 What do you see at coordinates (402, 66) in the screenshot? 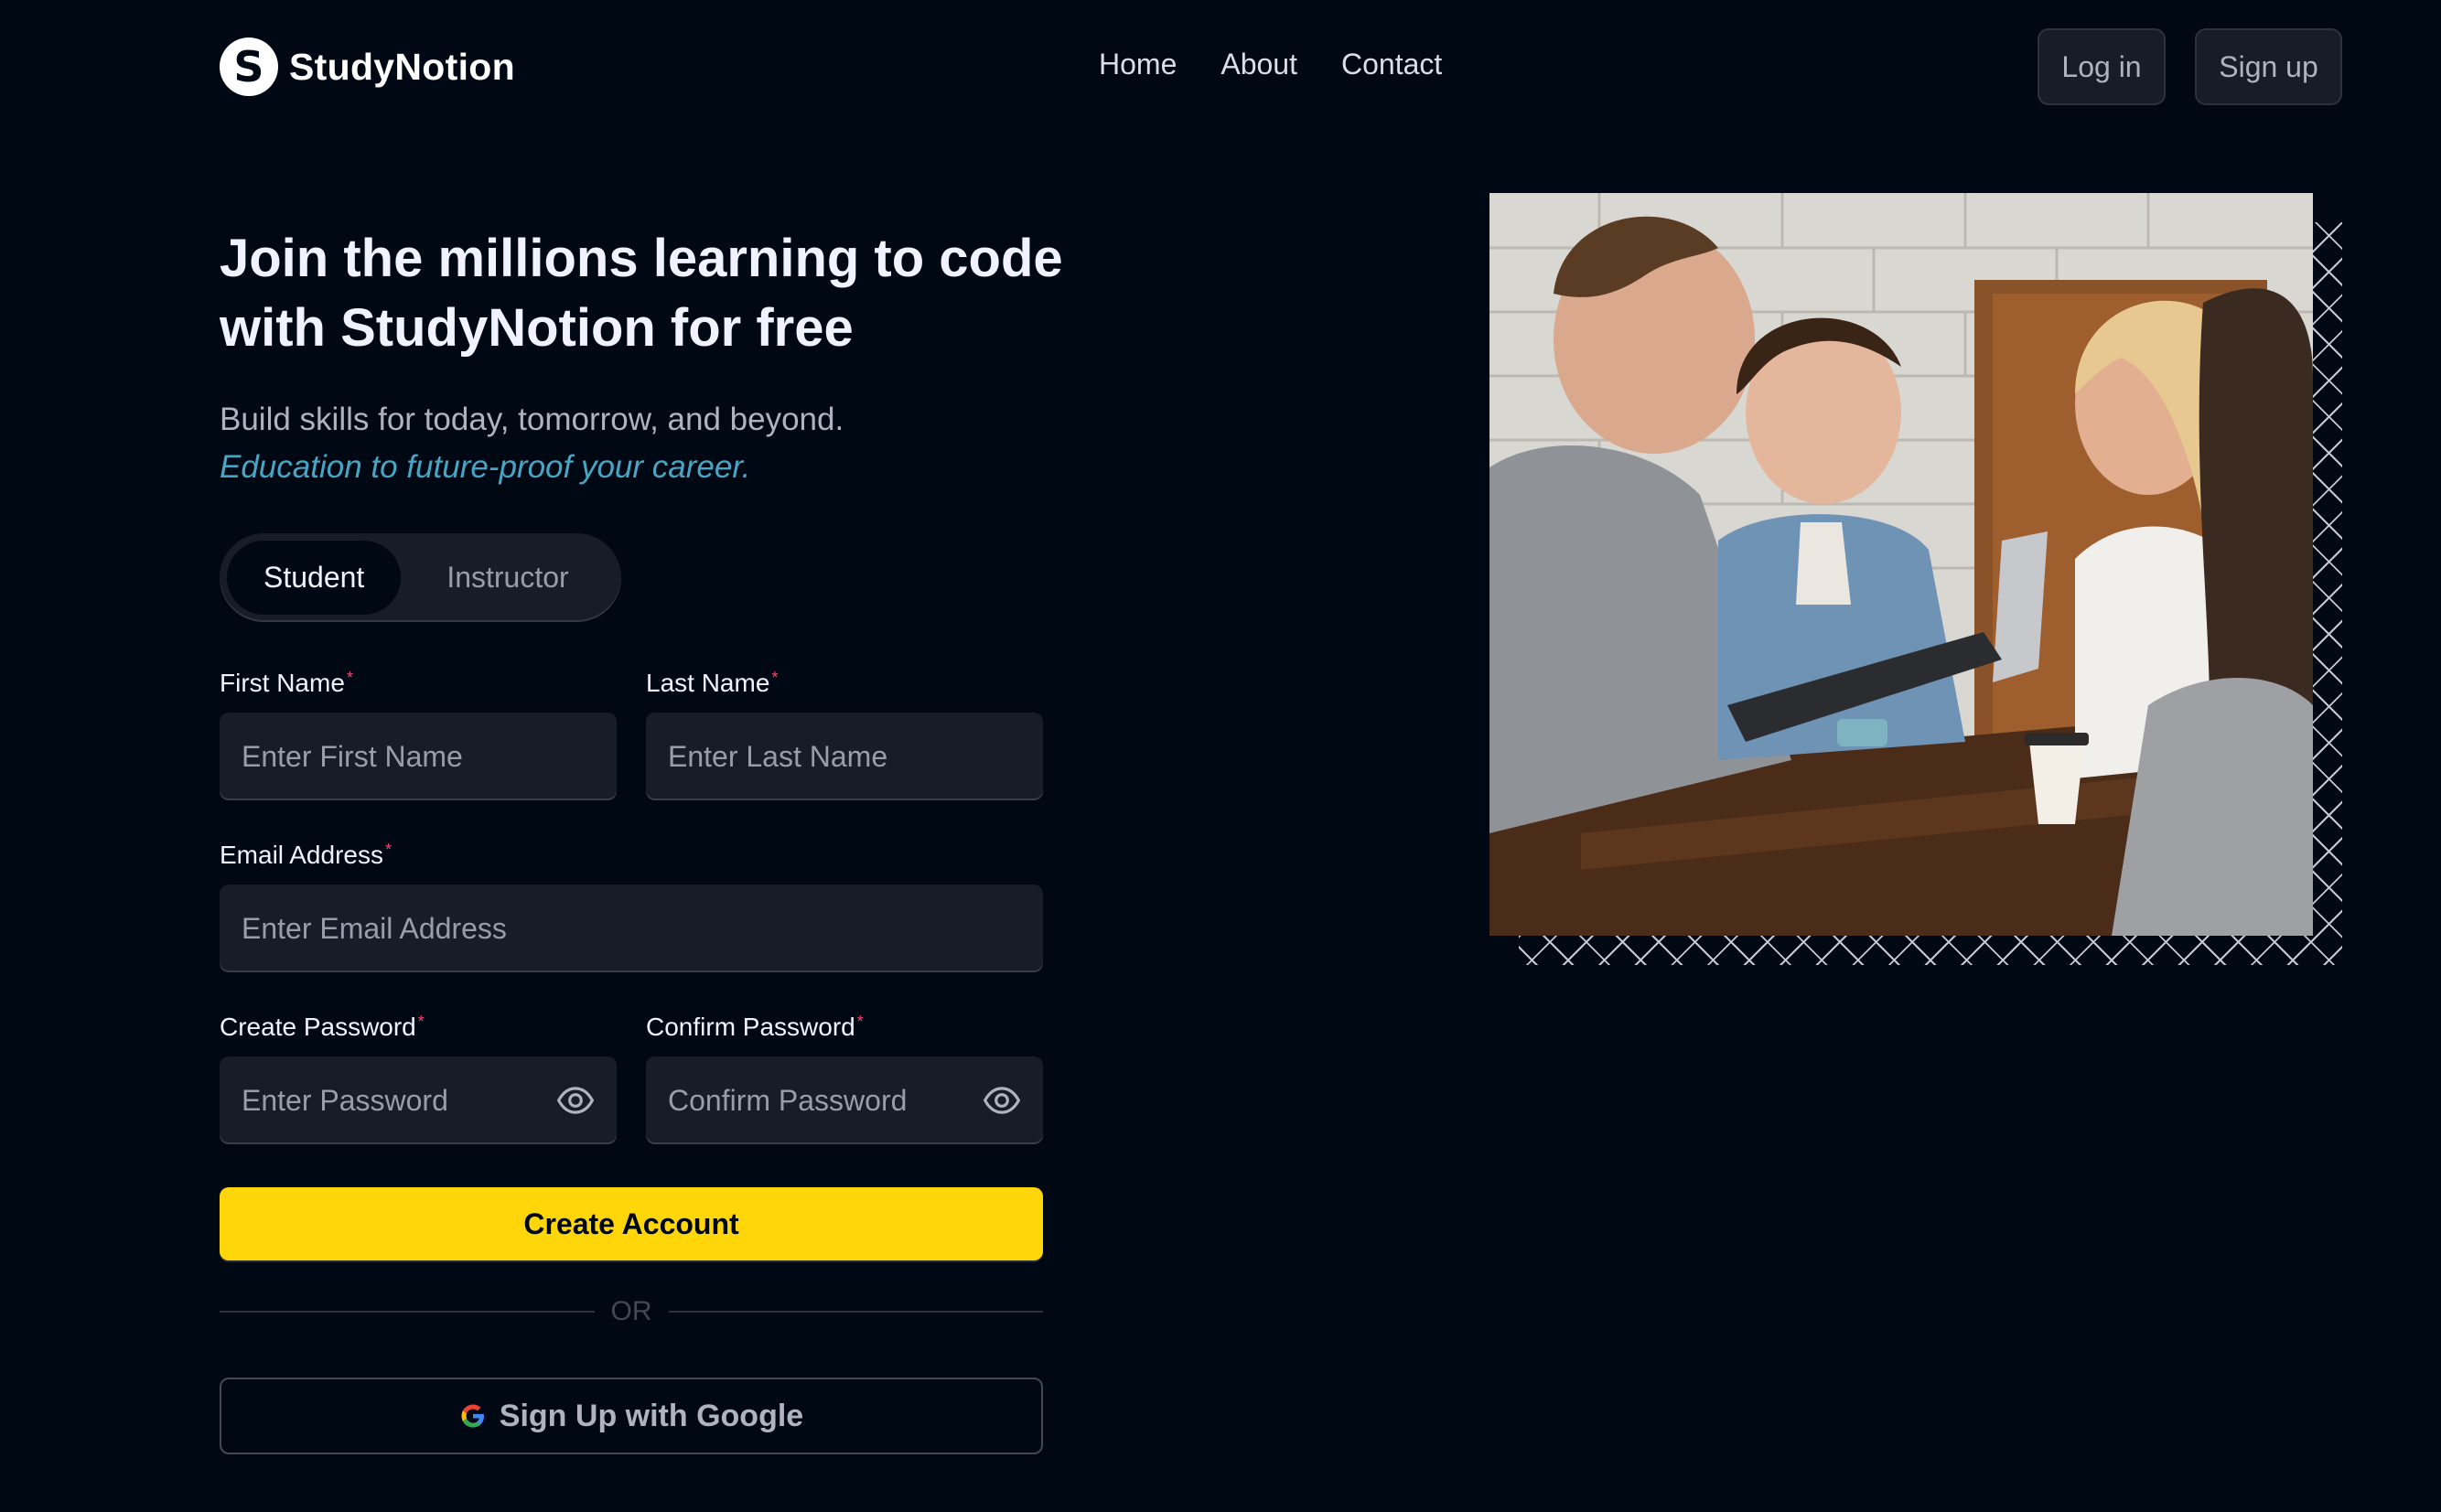
I see `brand-name: StudyNotion` at bounding box center [402, 66].